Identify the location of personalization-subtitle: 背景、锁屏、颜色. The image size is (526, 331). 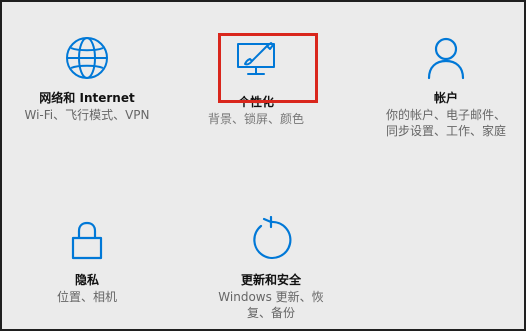
(255, 119).